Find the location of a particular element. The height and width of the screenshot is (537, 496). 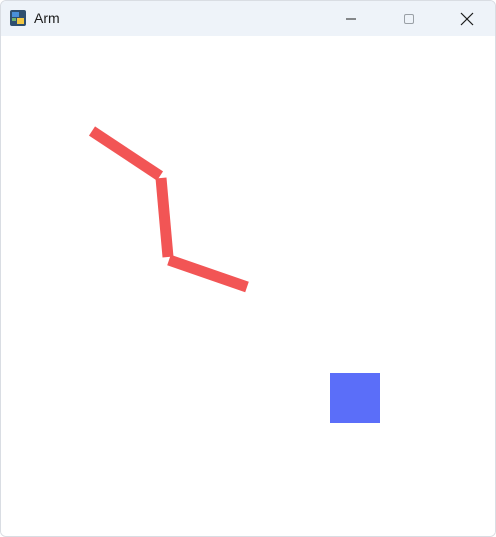

title-bar: Arm is located at coordinates (248, 18).